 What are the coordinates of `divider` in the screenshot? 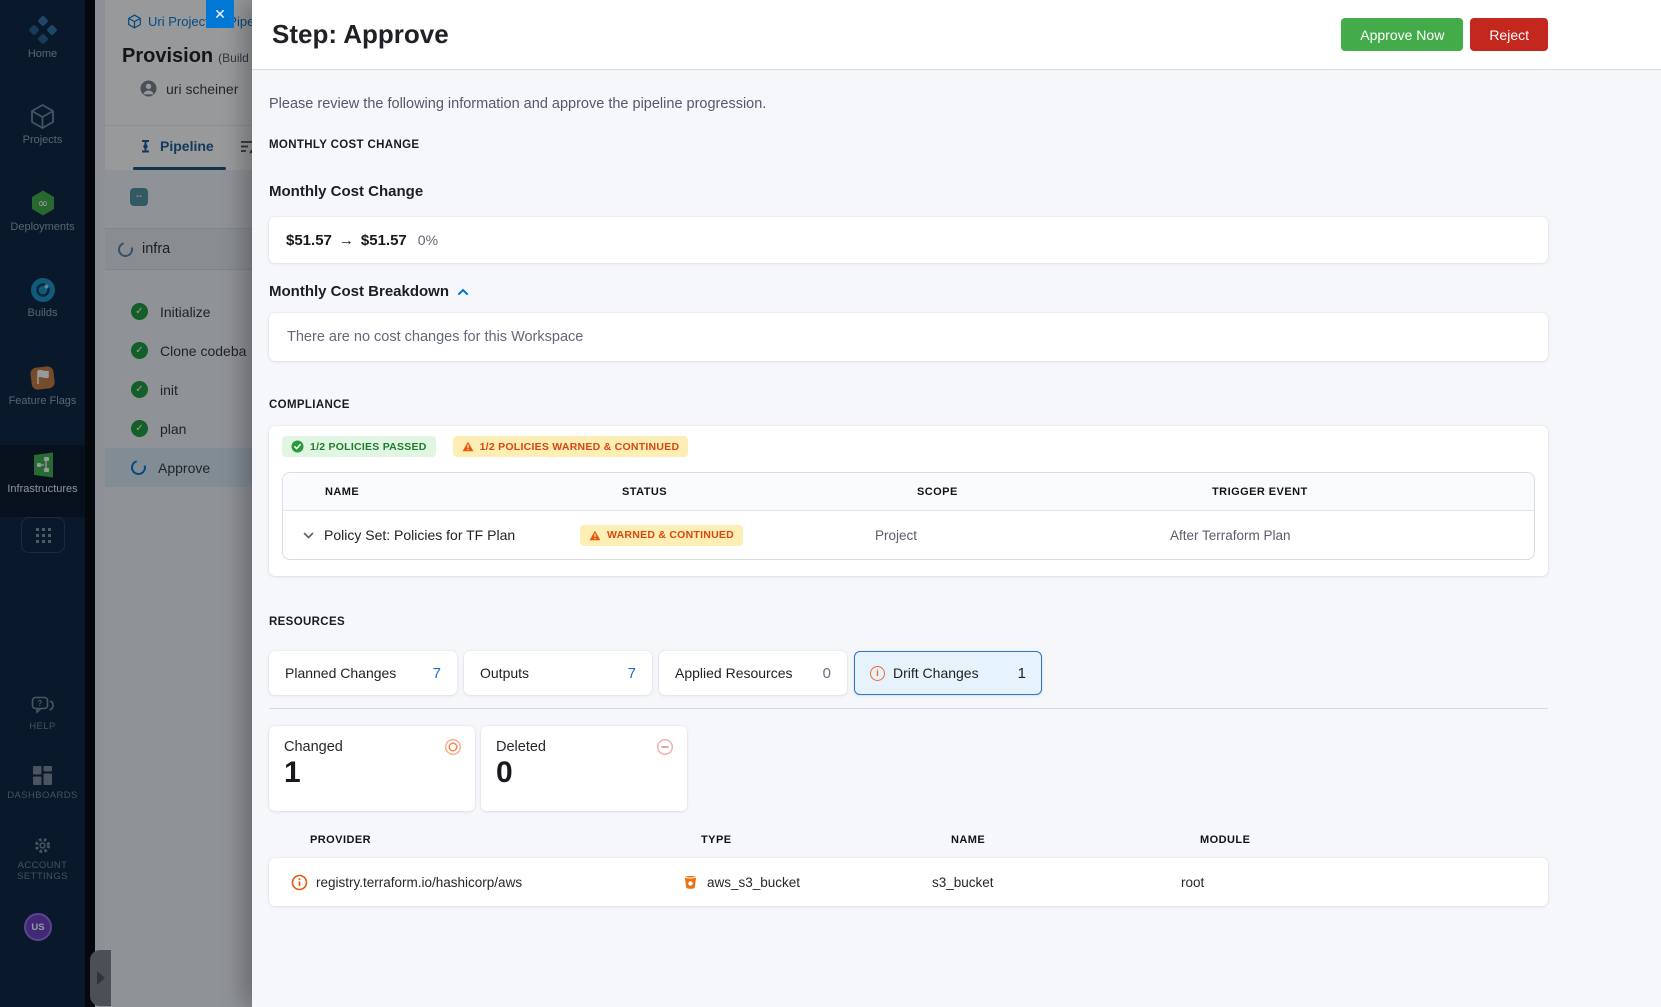 It's located at (908, 708).